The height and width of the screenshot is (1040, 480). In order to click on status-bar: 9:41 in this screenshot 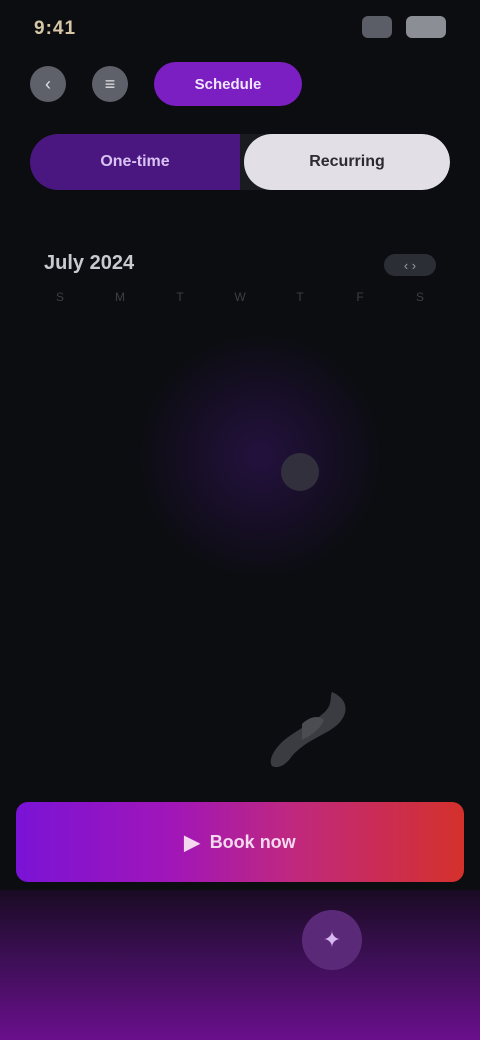, I will do `click(240, 30)`.